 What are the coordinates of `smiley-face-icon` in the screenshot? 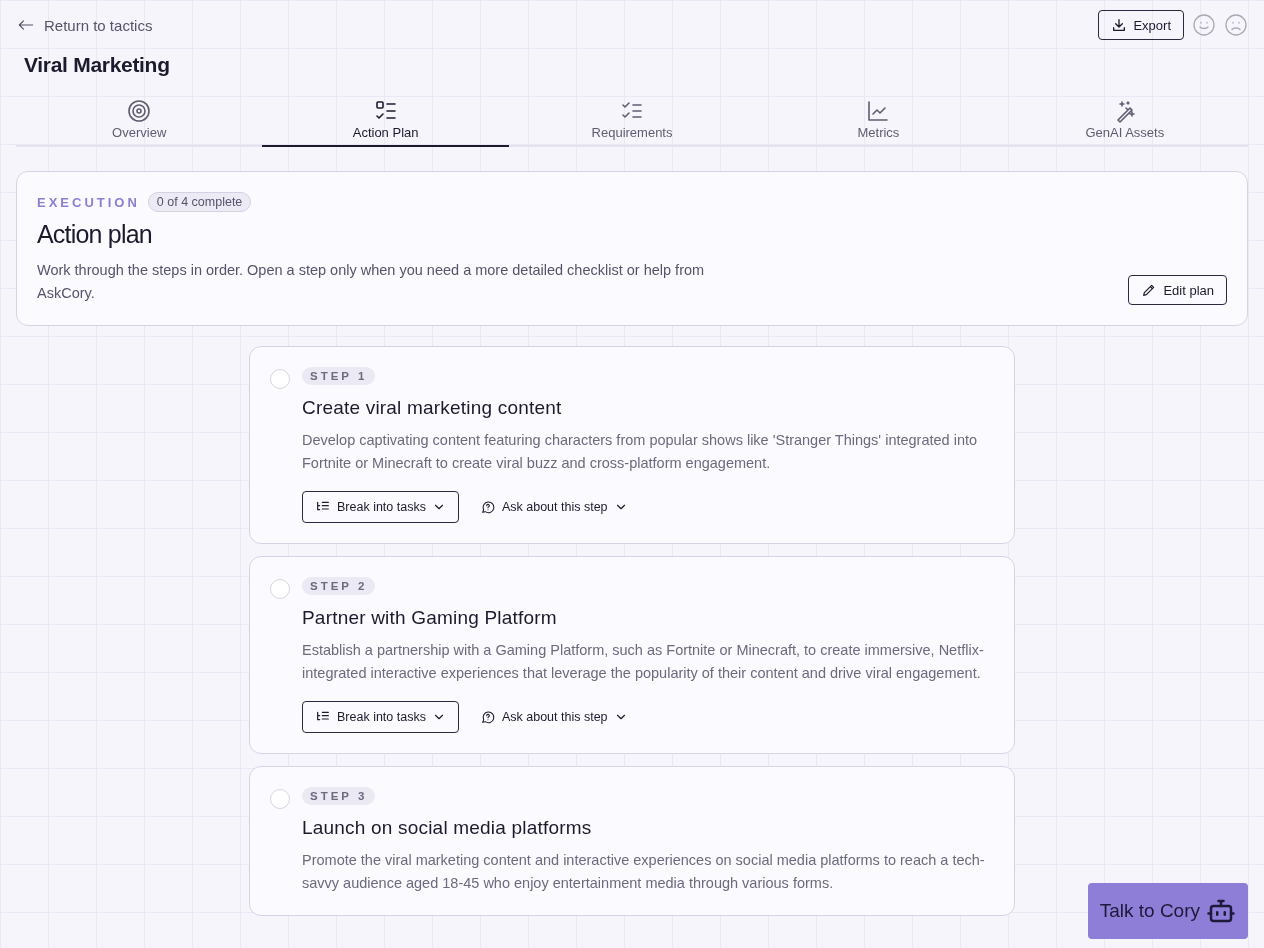 It's located at (1204, 25).